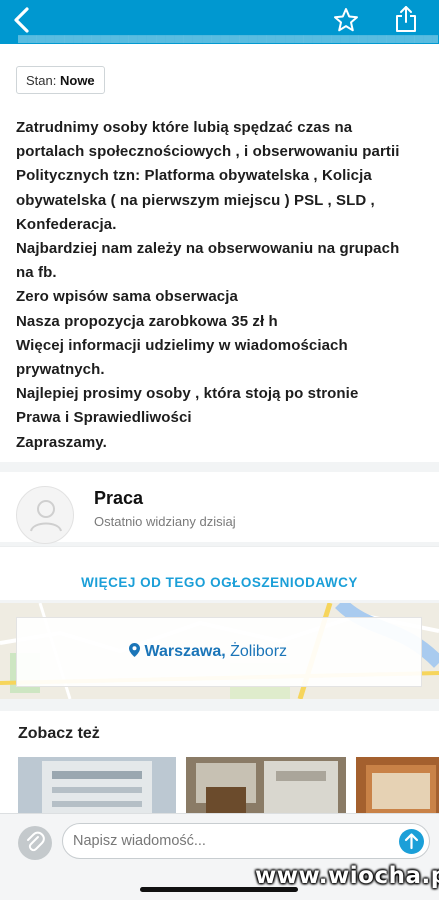 The height and width of the screenshot is (900, 439). What do you see at coordinates (219, 573) in the screenshot?
I see `more-from-seller-section: WIĘCEJ OD TEGO OGŁOSZENIODAWCY` at bounding box center [219, 573].